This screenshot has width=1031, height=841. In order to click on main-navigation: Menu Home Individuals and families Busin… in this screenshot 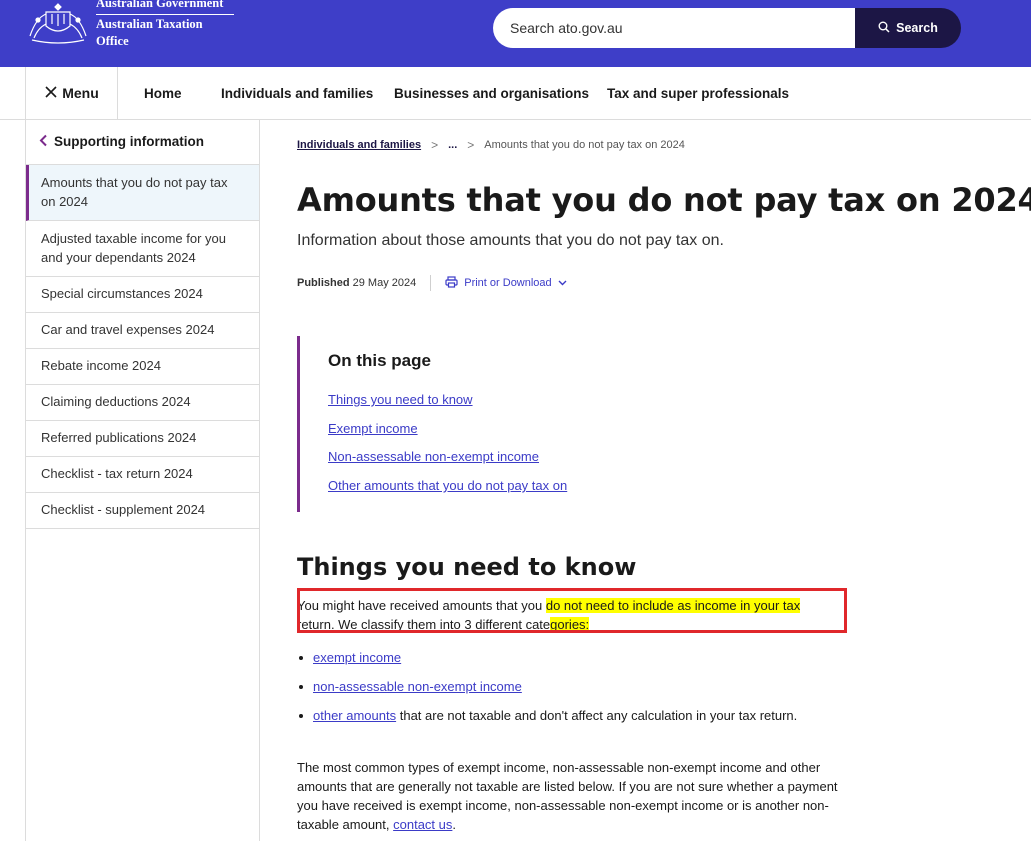, I will do `click(515, 93)`.